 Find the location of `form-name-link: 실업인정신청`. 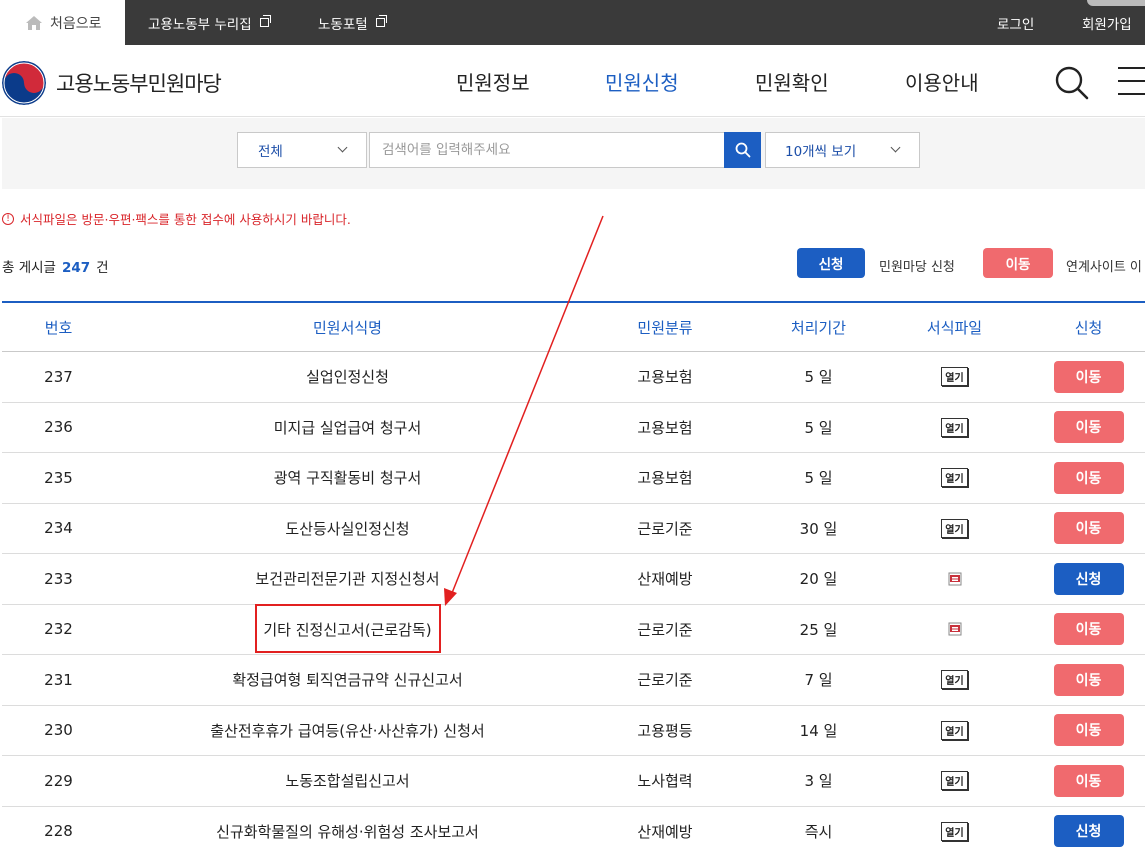

form-name-link: 실업인정신청 is located at coordinates (347, 377).